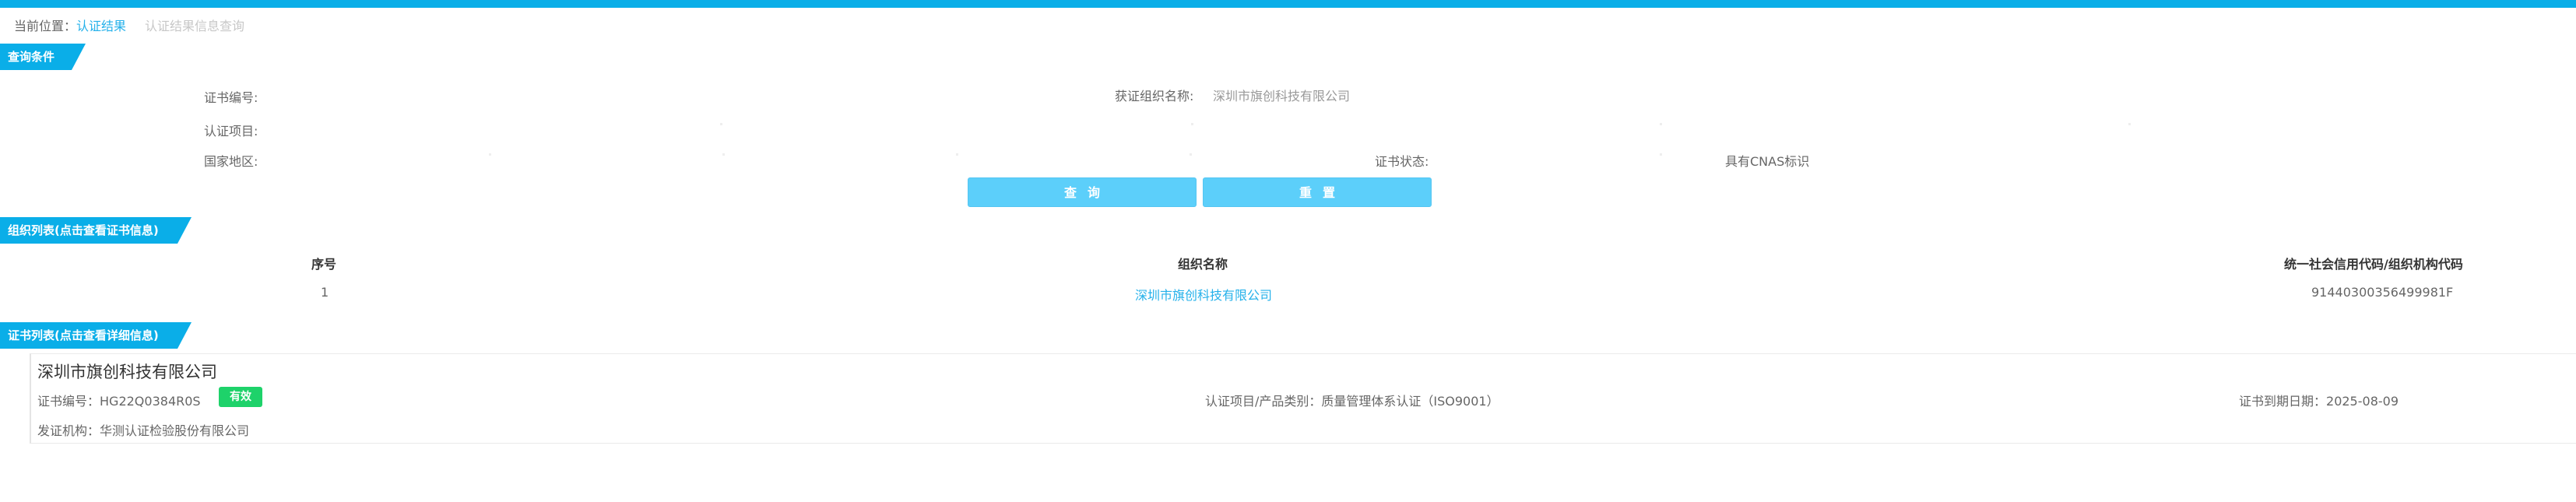 The image size is (2576, 502). What do you see at coordinates (2383, 292) in the screenshot?
I see `row-credit-code: 91440300356499981F` at bounding box center [2383, 292].